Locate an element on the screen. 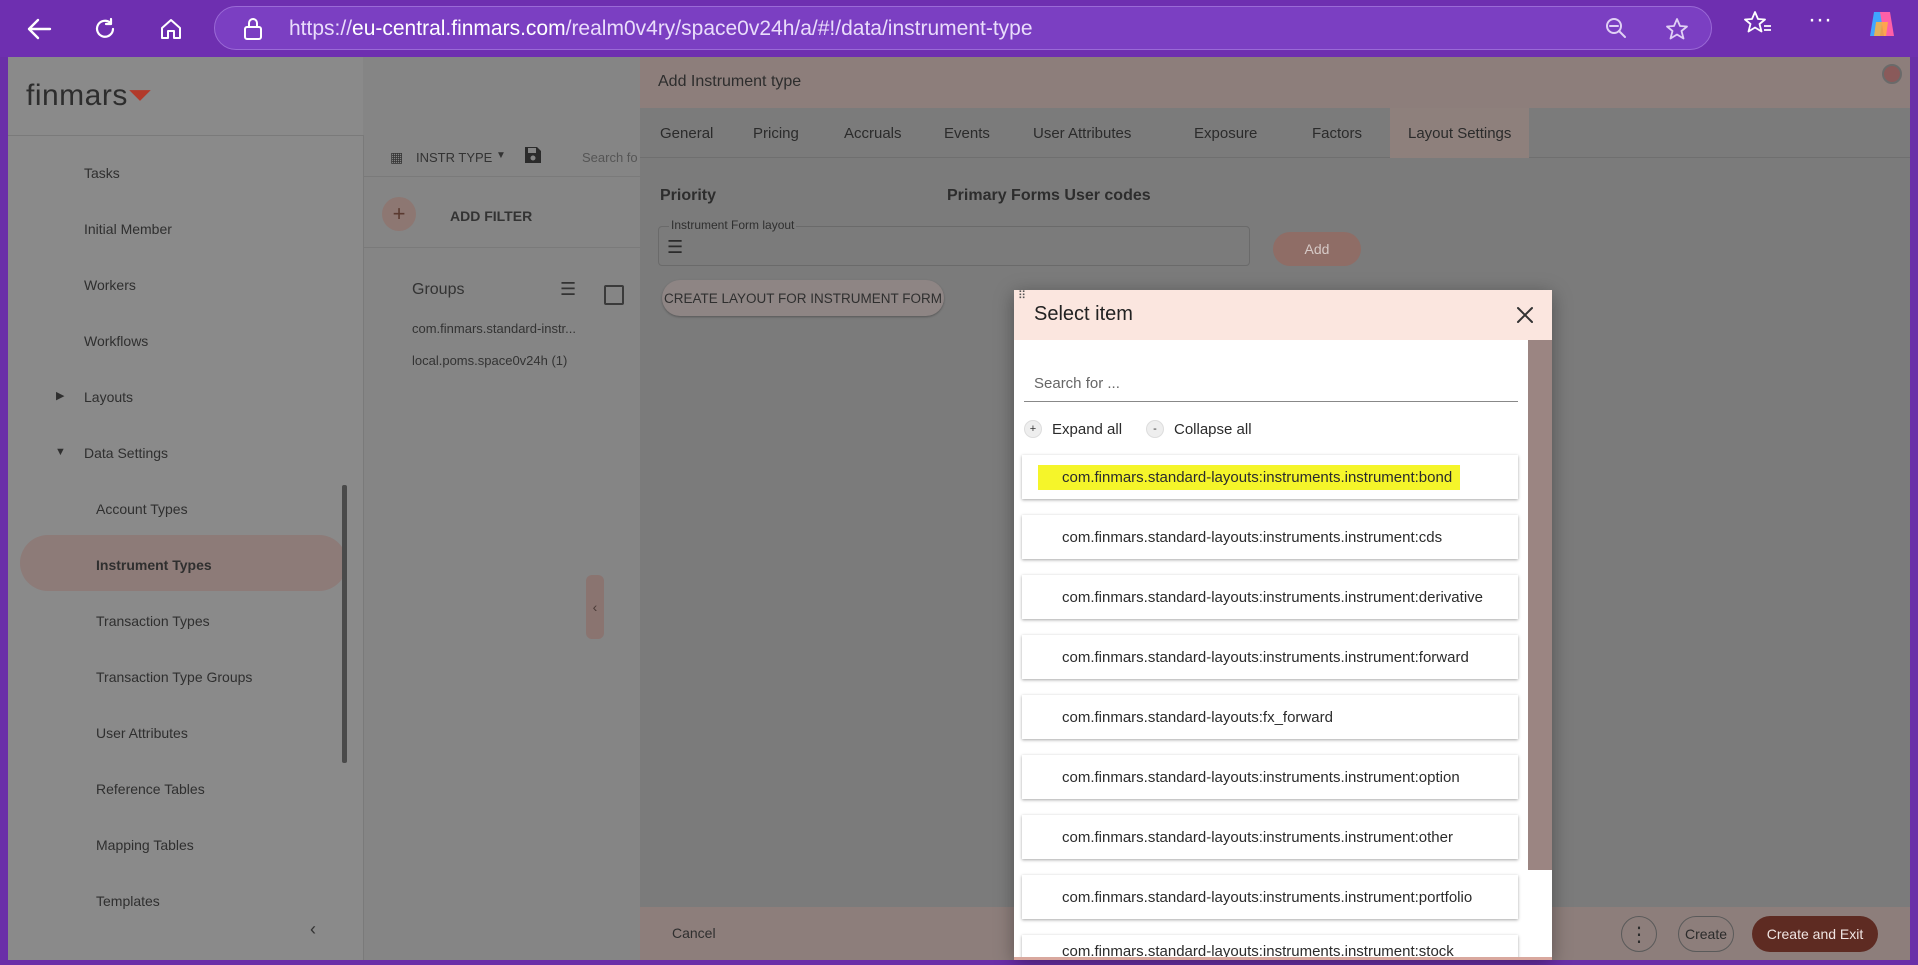  sidebar-scrollbar is located at coordinates (344, 624).